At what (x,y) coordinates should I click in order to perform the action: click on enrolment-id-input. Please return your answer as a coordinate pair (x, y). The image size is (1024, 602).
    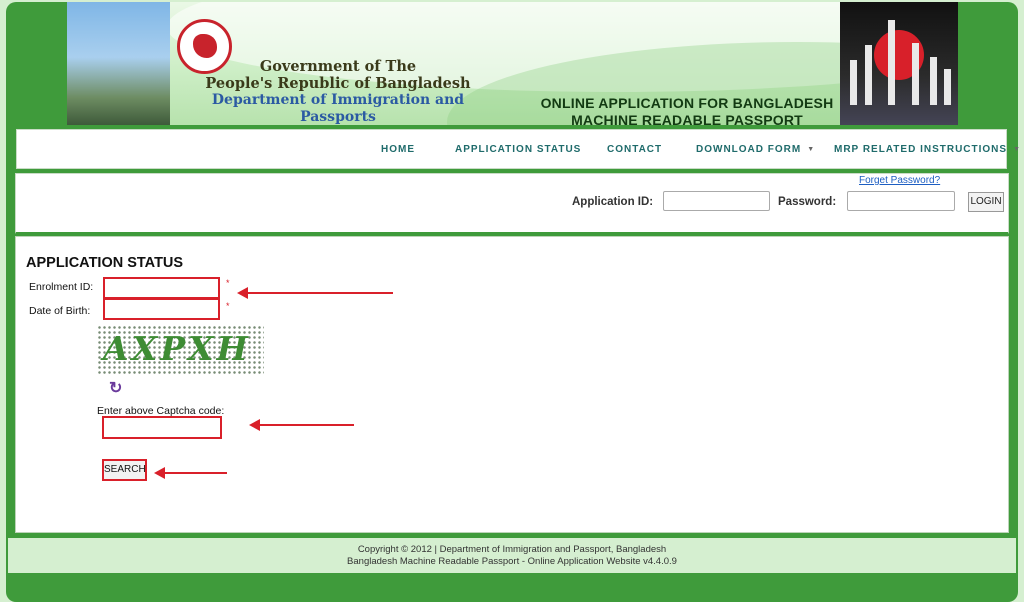
    Looking at the image, I should click on (161, 288).